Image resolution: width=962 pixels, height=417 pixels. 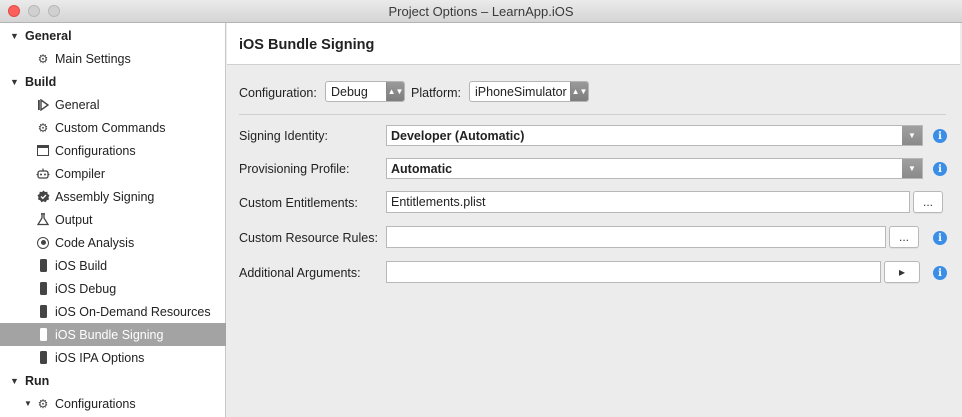 I want to click on configuration-value: Debug, so click(x=349, y=91).